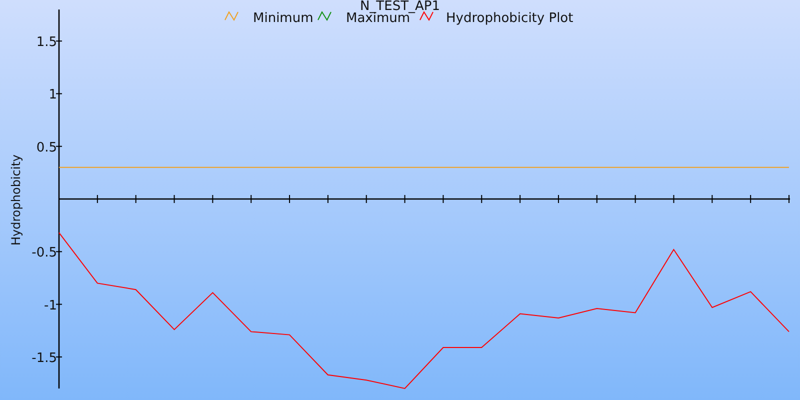 The width and height of the screenshot is (800, 400). What do you see at coordinates (50, 306) in the screenshot?
I see `y-tick-label: -1` at bounding box center [50, 306].